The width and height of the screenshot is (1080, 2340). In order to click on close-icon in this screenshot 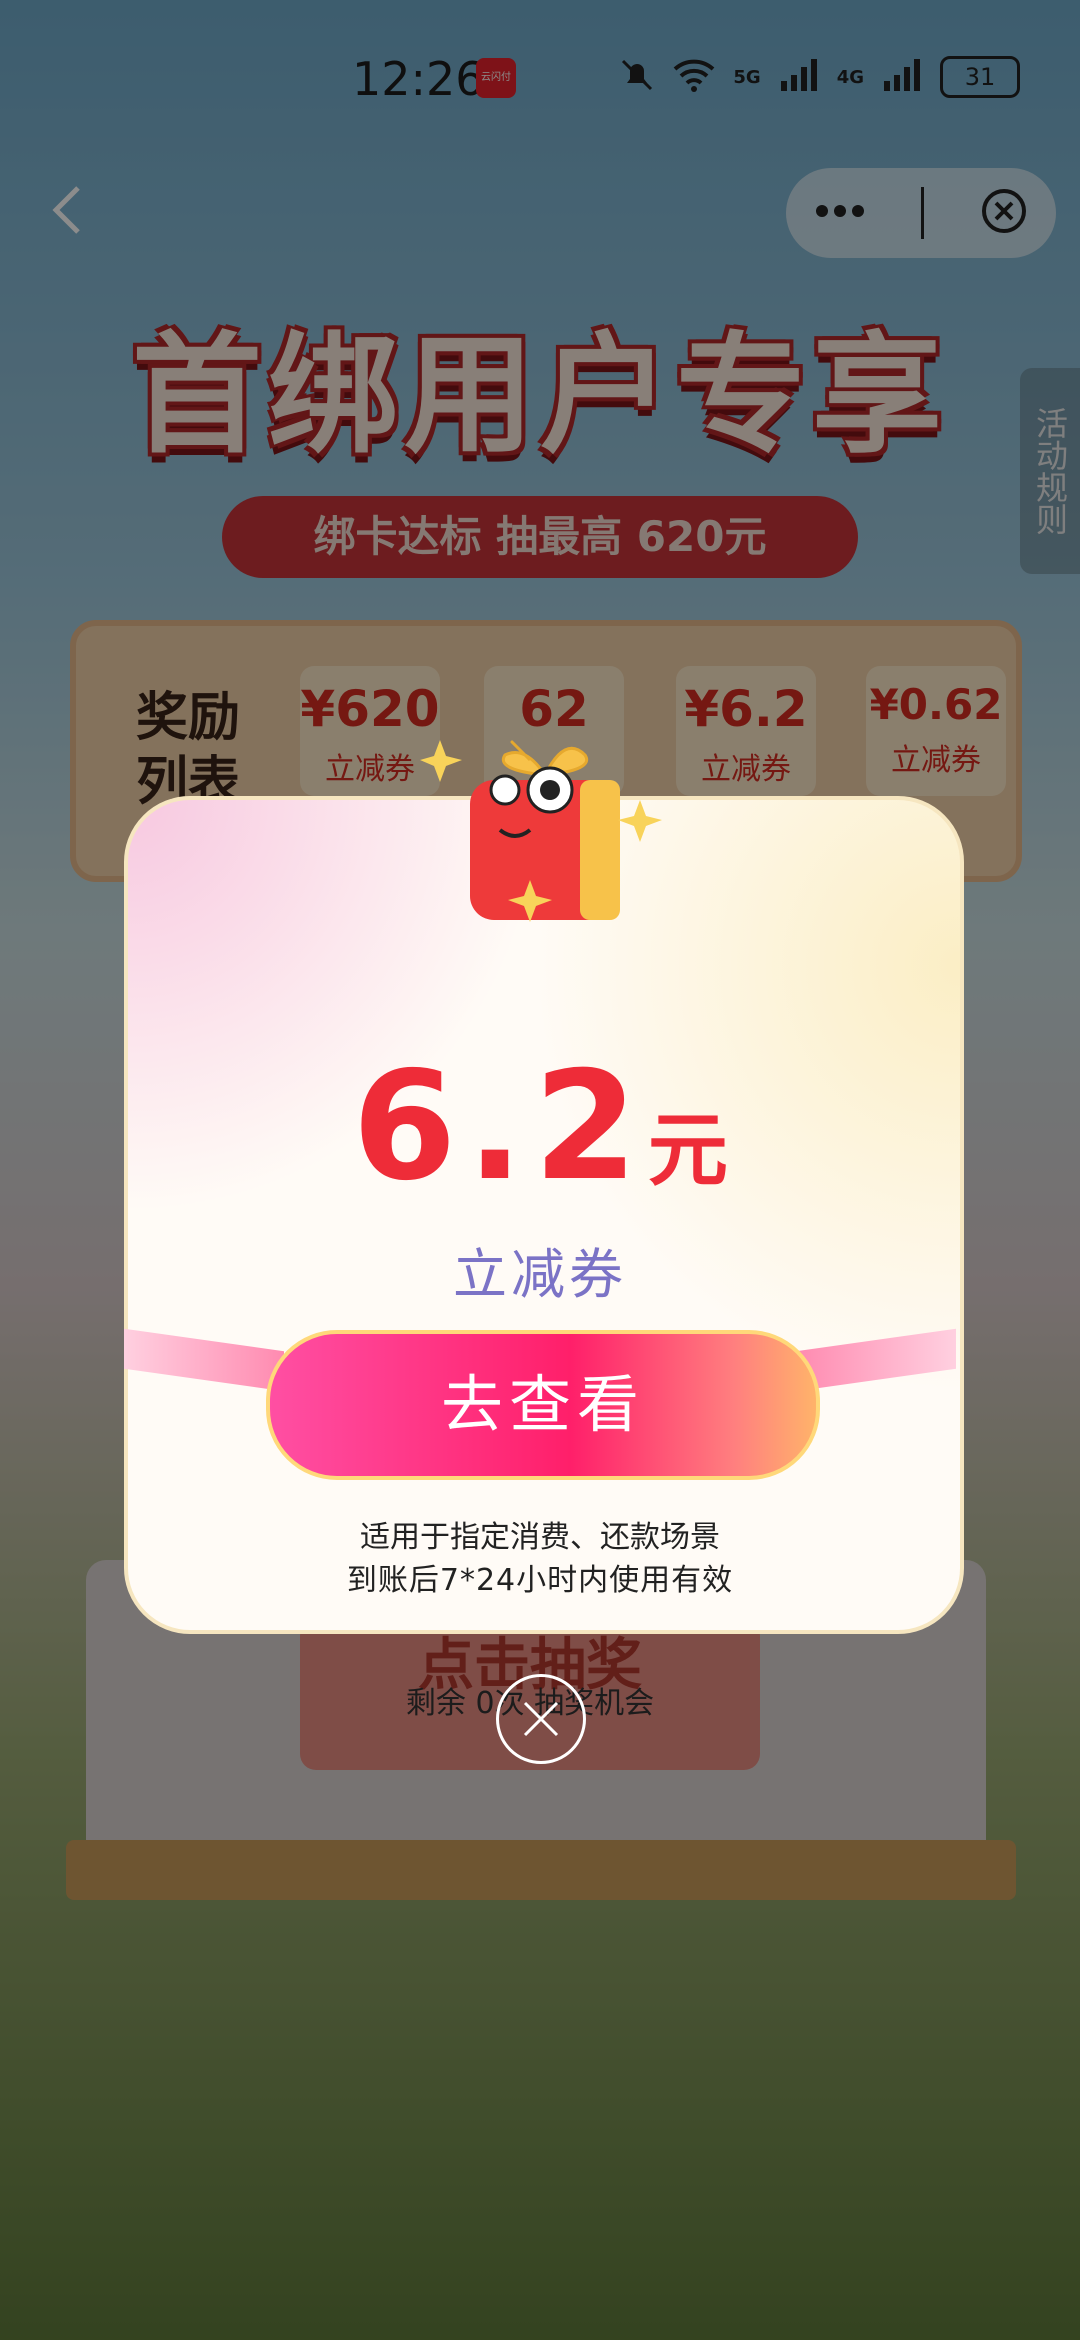, I will do `click(541, 1719)`.